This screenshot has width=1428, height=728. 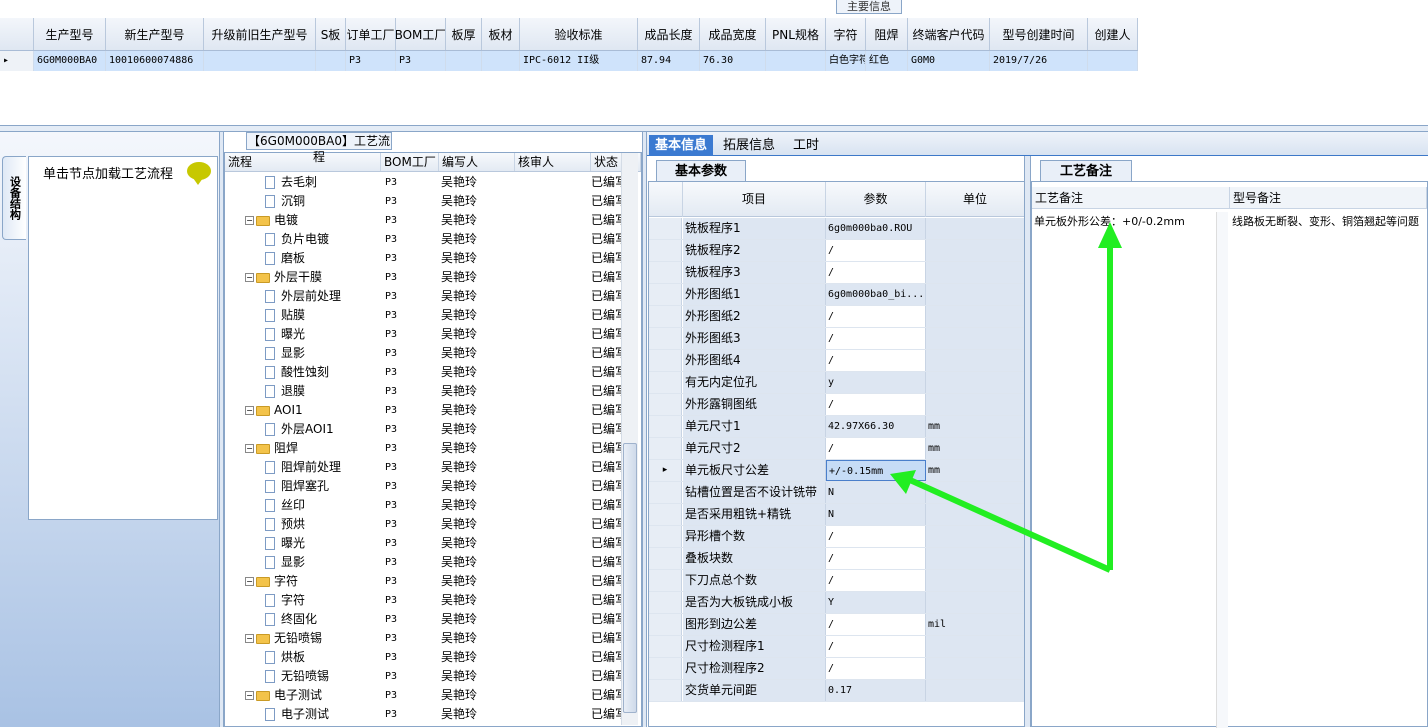 I want to click on flow-node: 烘板, so click(x=323, y=657).